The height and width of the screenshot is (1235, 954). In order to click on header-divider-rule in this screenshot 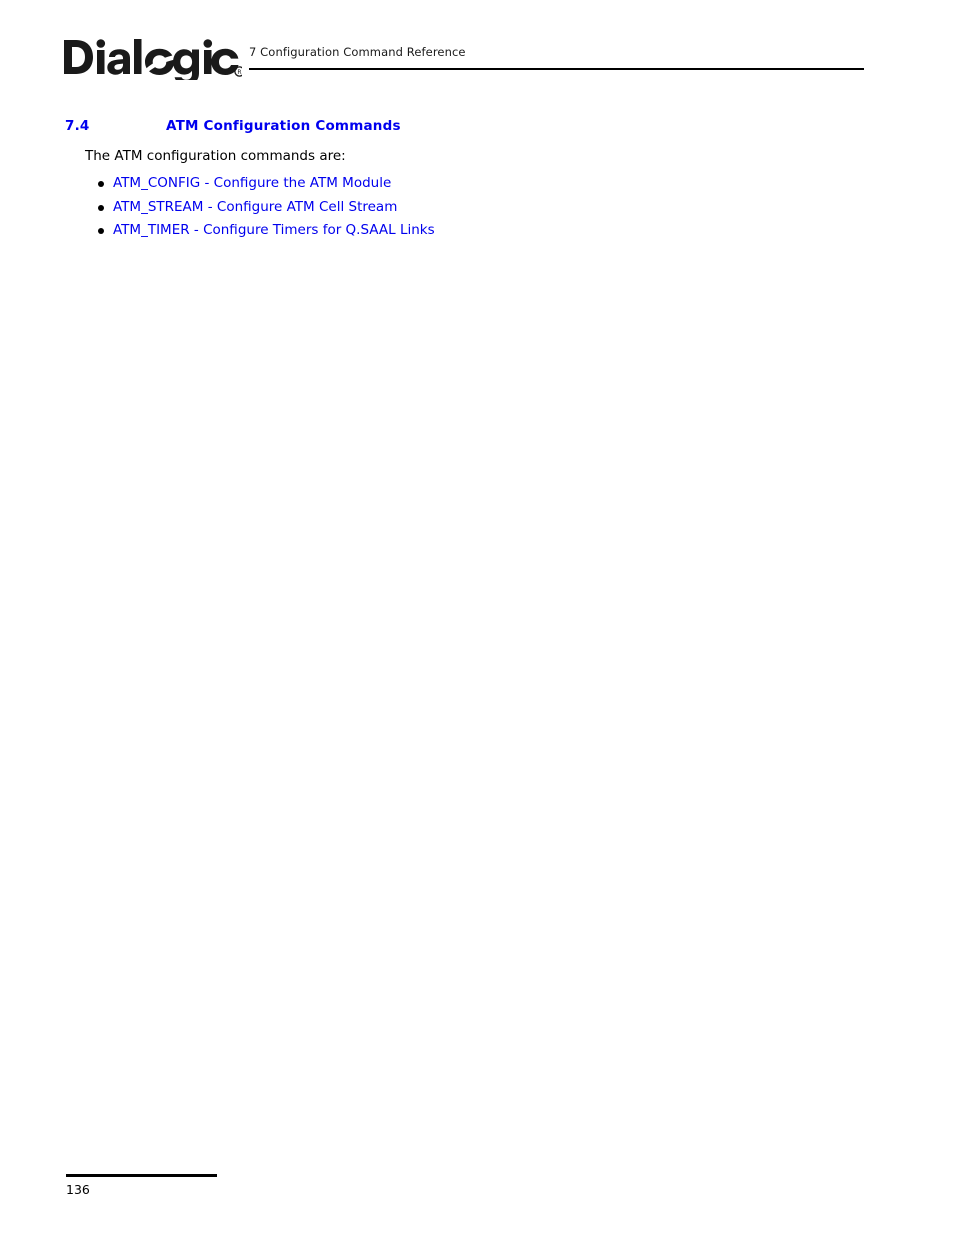, I will do `click(556, 69)`.